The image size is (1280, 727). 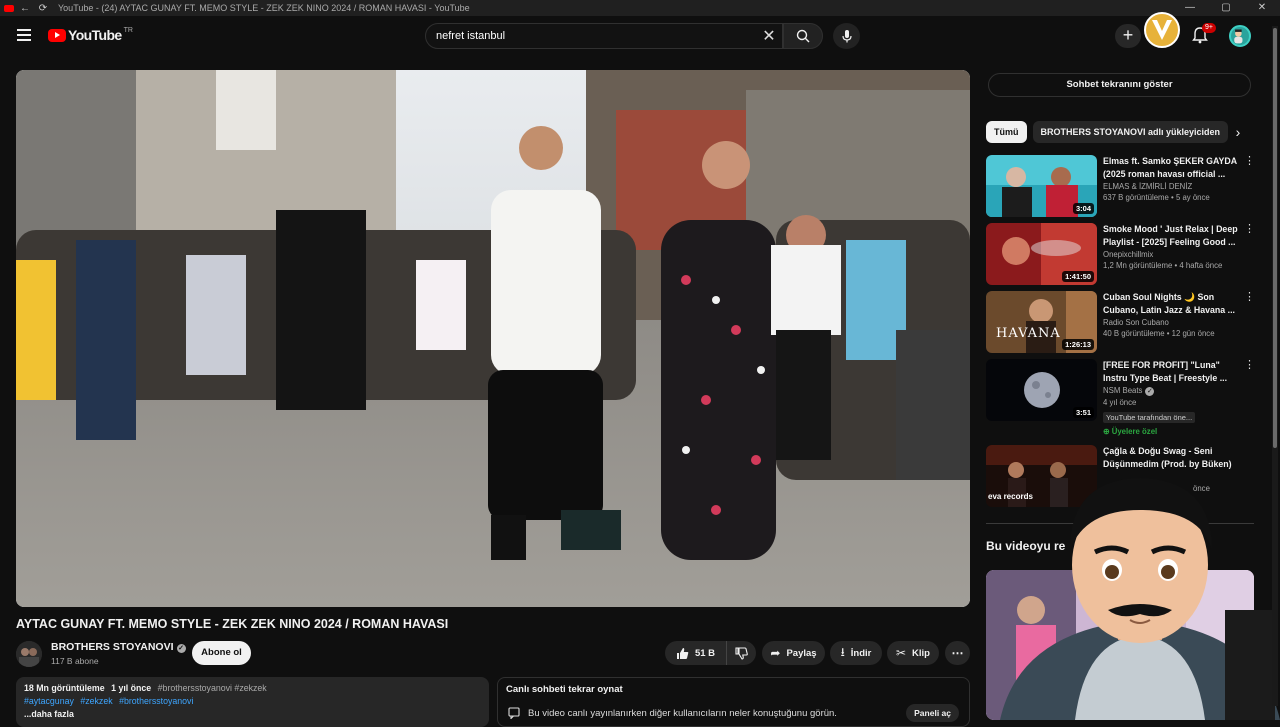 What do you see at coordinates (221, 653) in the screenshot?
I see `subscribe-button: Abone ol` at bounding box center [221, 653].